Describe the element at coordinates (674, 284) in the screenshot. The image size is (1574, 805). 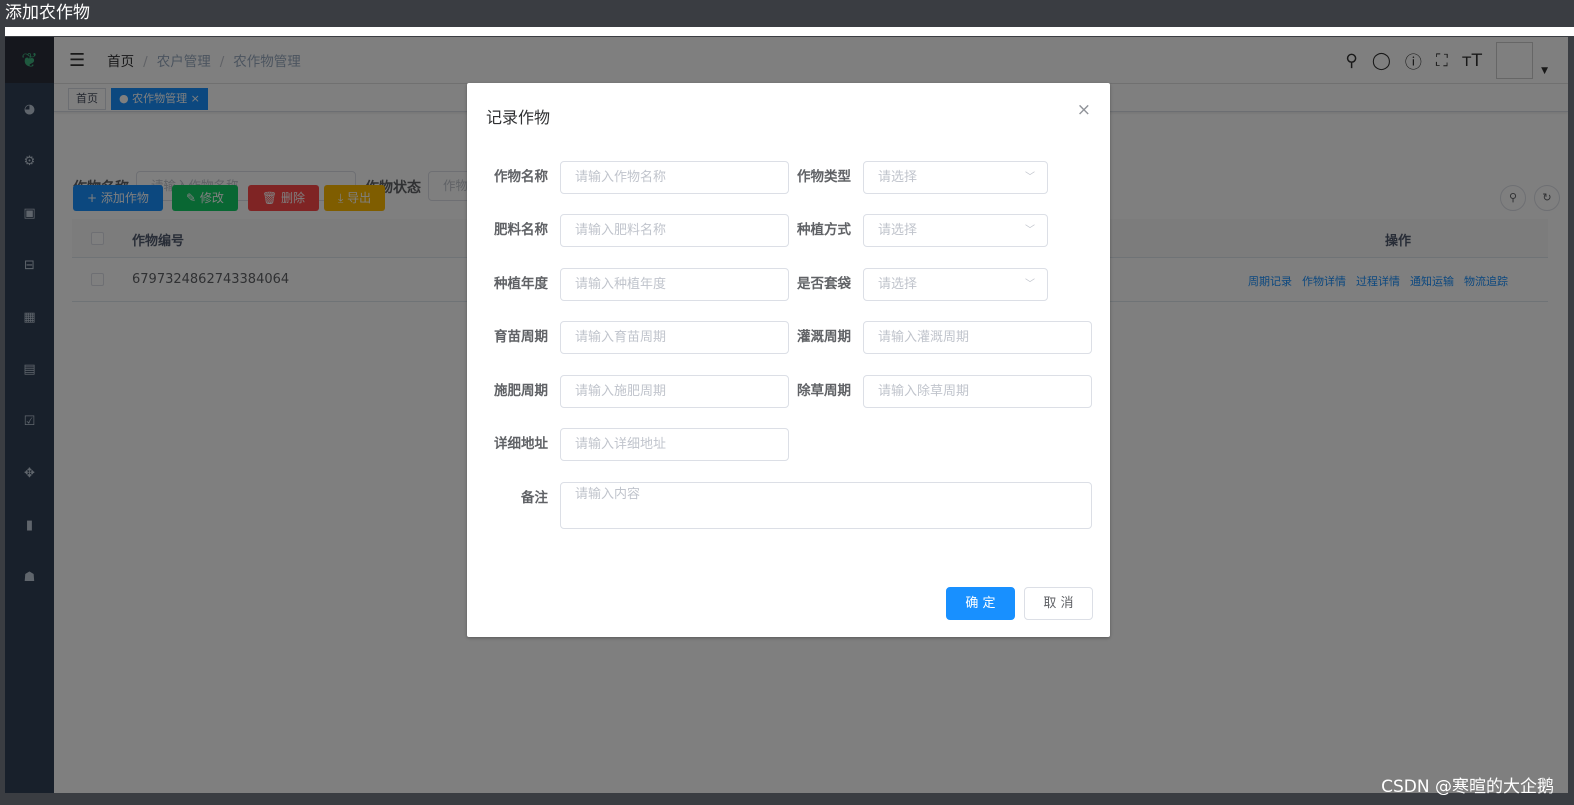
I see `planting-year-input: 请输入种植年度` at that location.